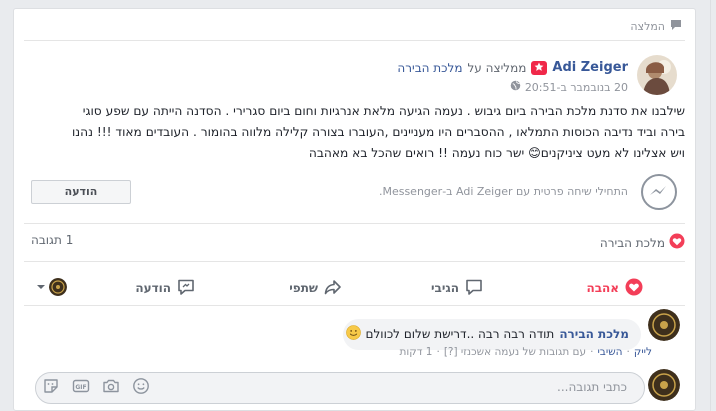 This screenshot has height=411, width=716. I want to click on page-small-avatar, so click(58, 286).